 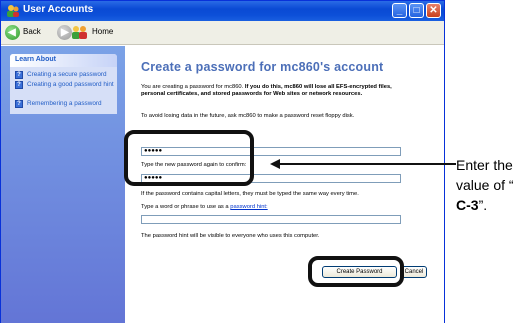 I want to click on callout-value-id: C-3, so click(x=467, y=205).